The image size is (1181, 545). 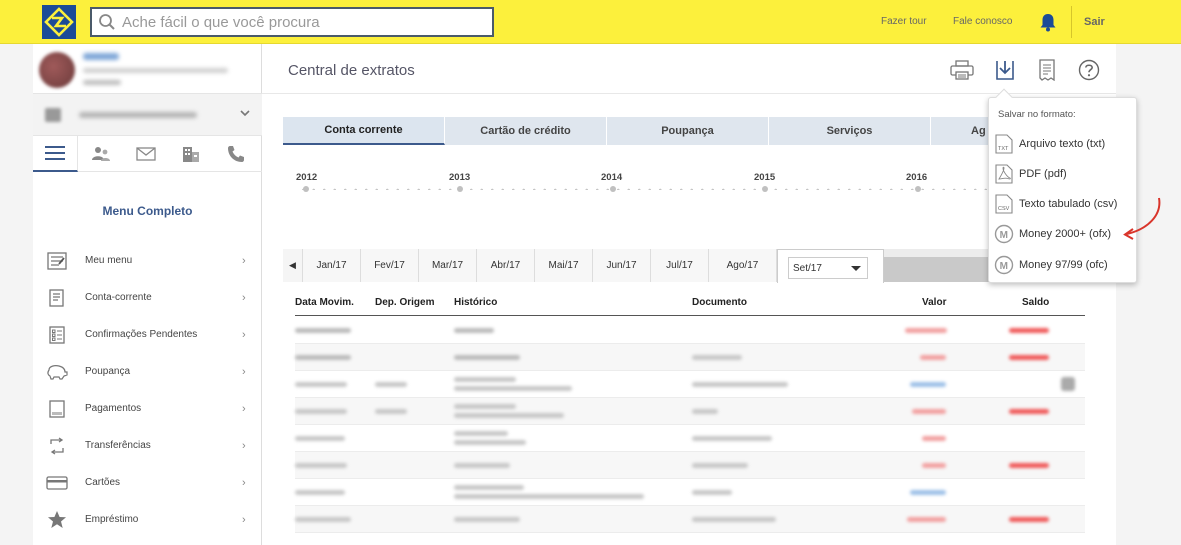 What do you see at coordinates (109, 260) in the screenshot?
I see `sidebar-item-label: Meu menu` at bounding box center [109, 260].